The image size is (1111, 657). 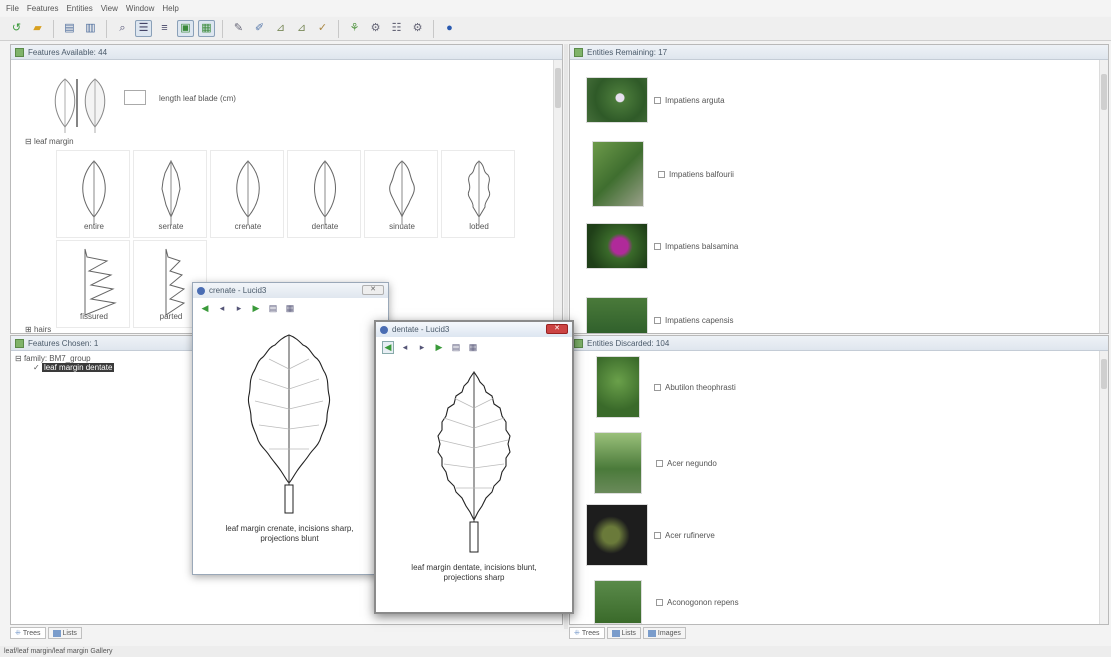 What do you see at coordinates (401, 194) in the screenshot?
I see `state-sinuate: sinuate` at bounding box center [401, 194].